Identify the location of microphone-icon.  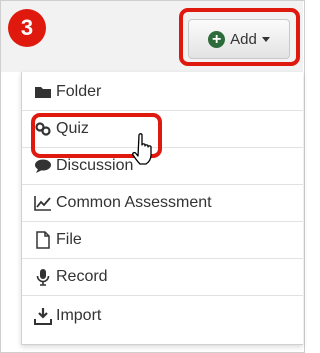
(43, 277).